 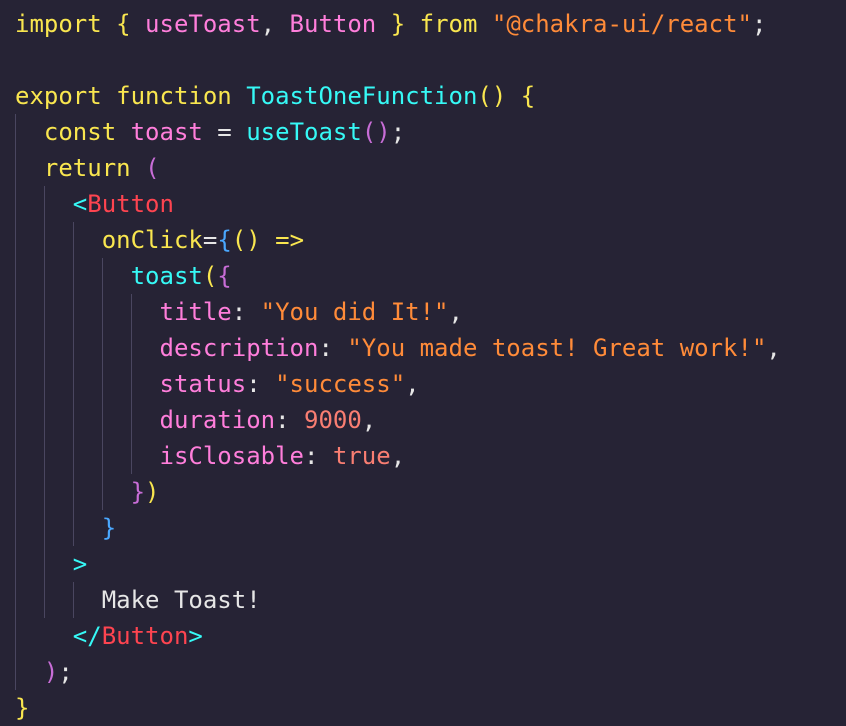 I want to click on code-token: "@chakra-ui/react", so click(x=621, y=24).